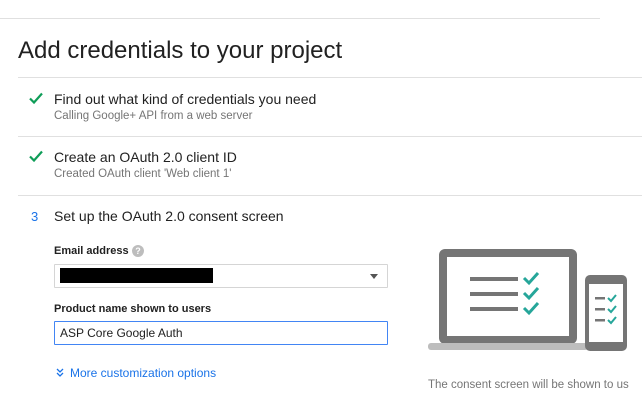  Describe the element at coordinates (143, 174) in the screenshot. I see `step-2-subtitle: Created OAuth client 'Web client 1'` at that location.